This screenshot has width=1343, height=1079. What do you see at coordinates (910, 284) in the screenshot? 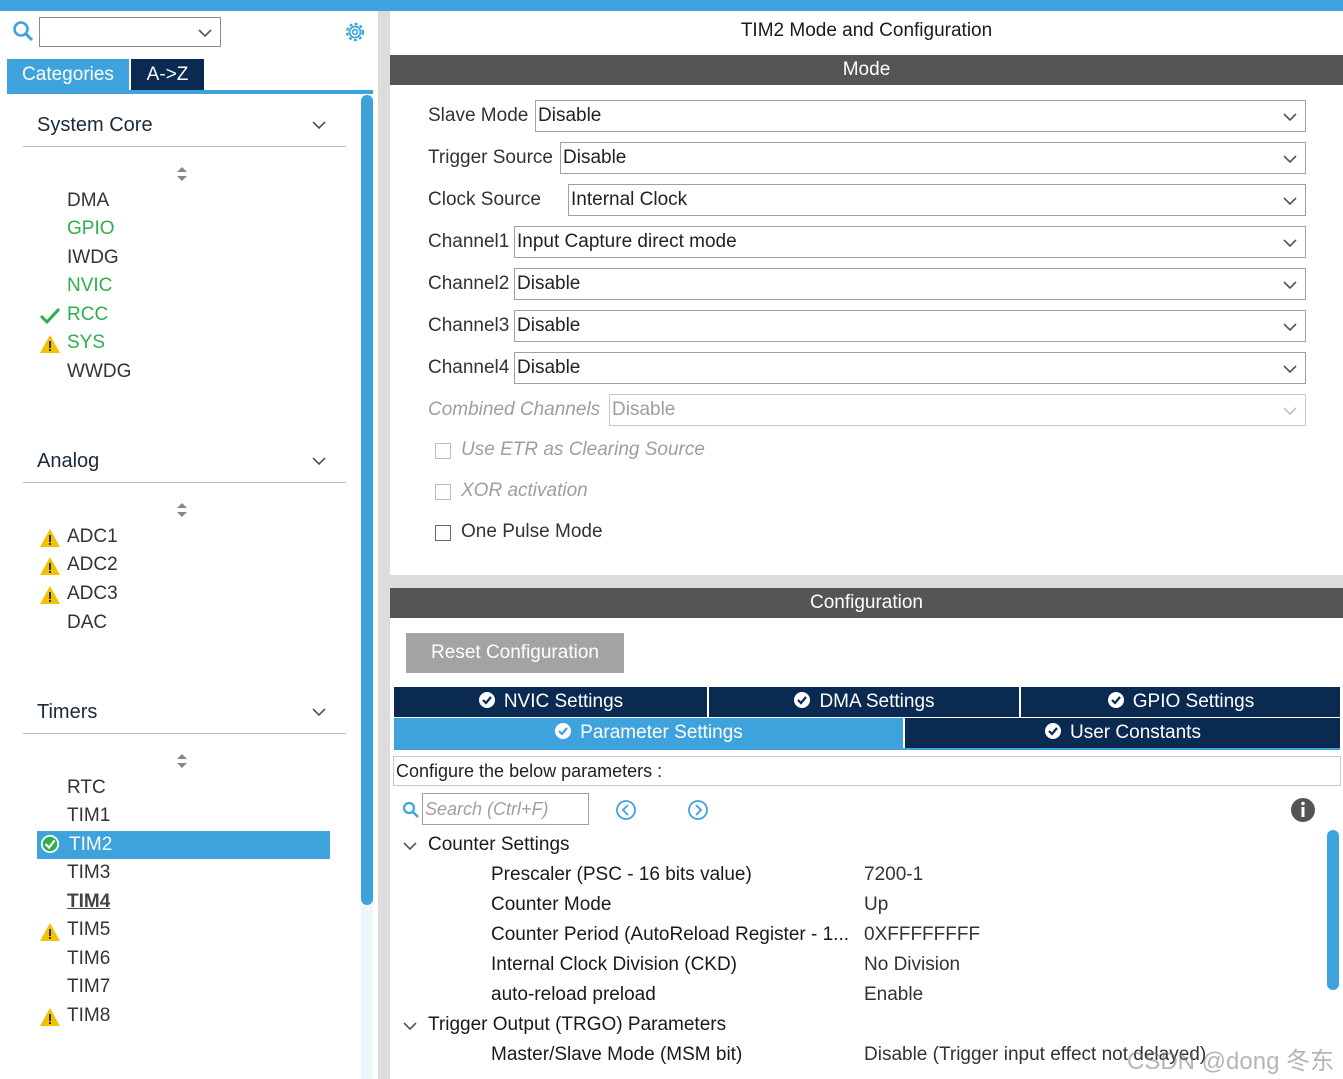
I see `channel2-select: Disable` at bounding box center [910, 284].